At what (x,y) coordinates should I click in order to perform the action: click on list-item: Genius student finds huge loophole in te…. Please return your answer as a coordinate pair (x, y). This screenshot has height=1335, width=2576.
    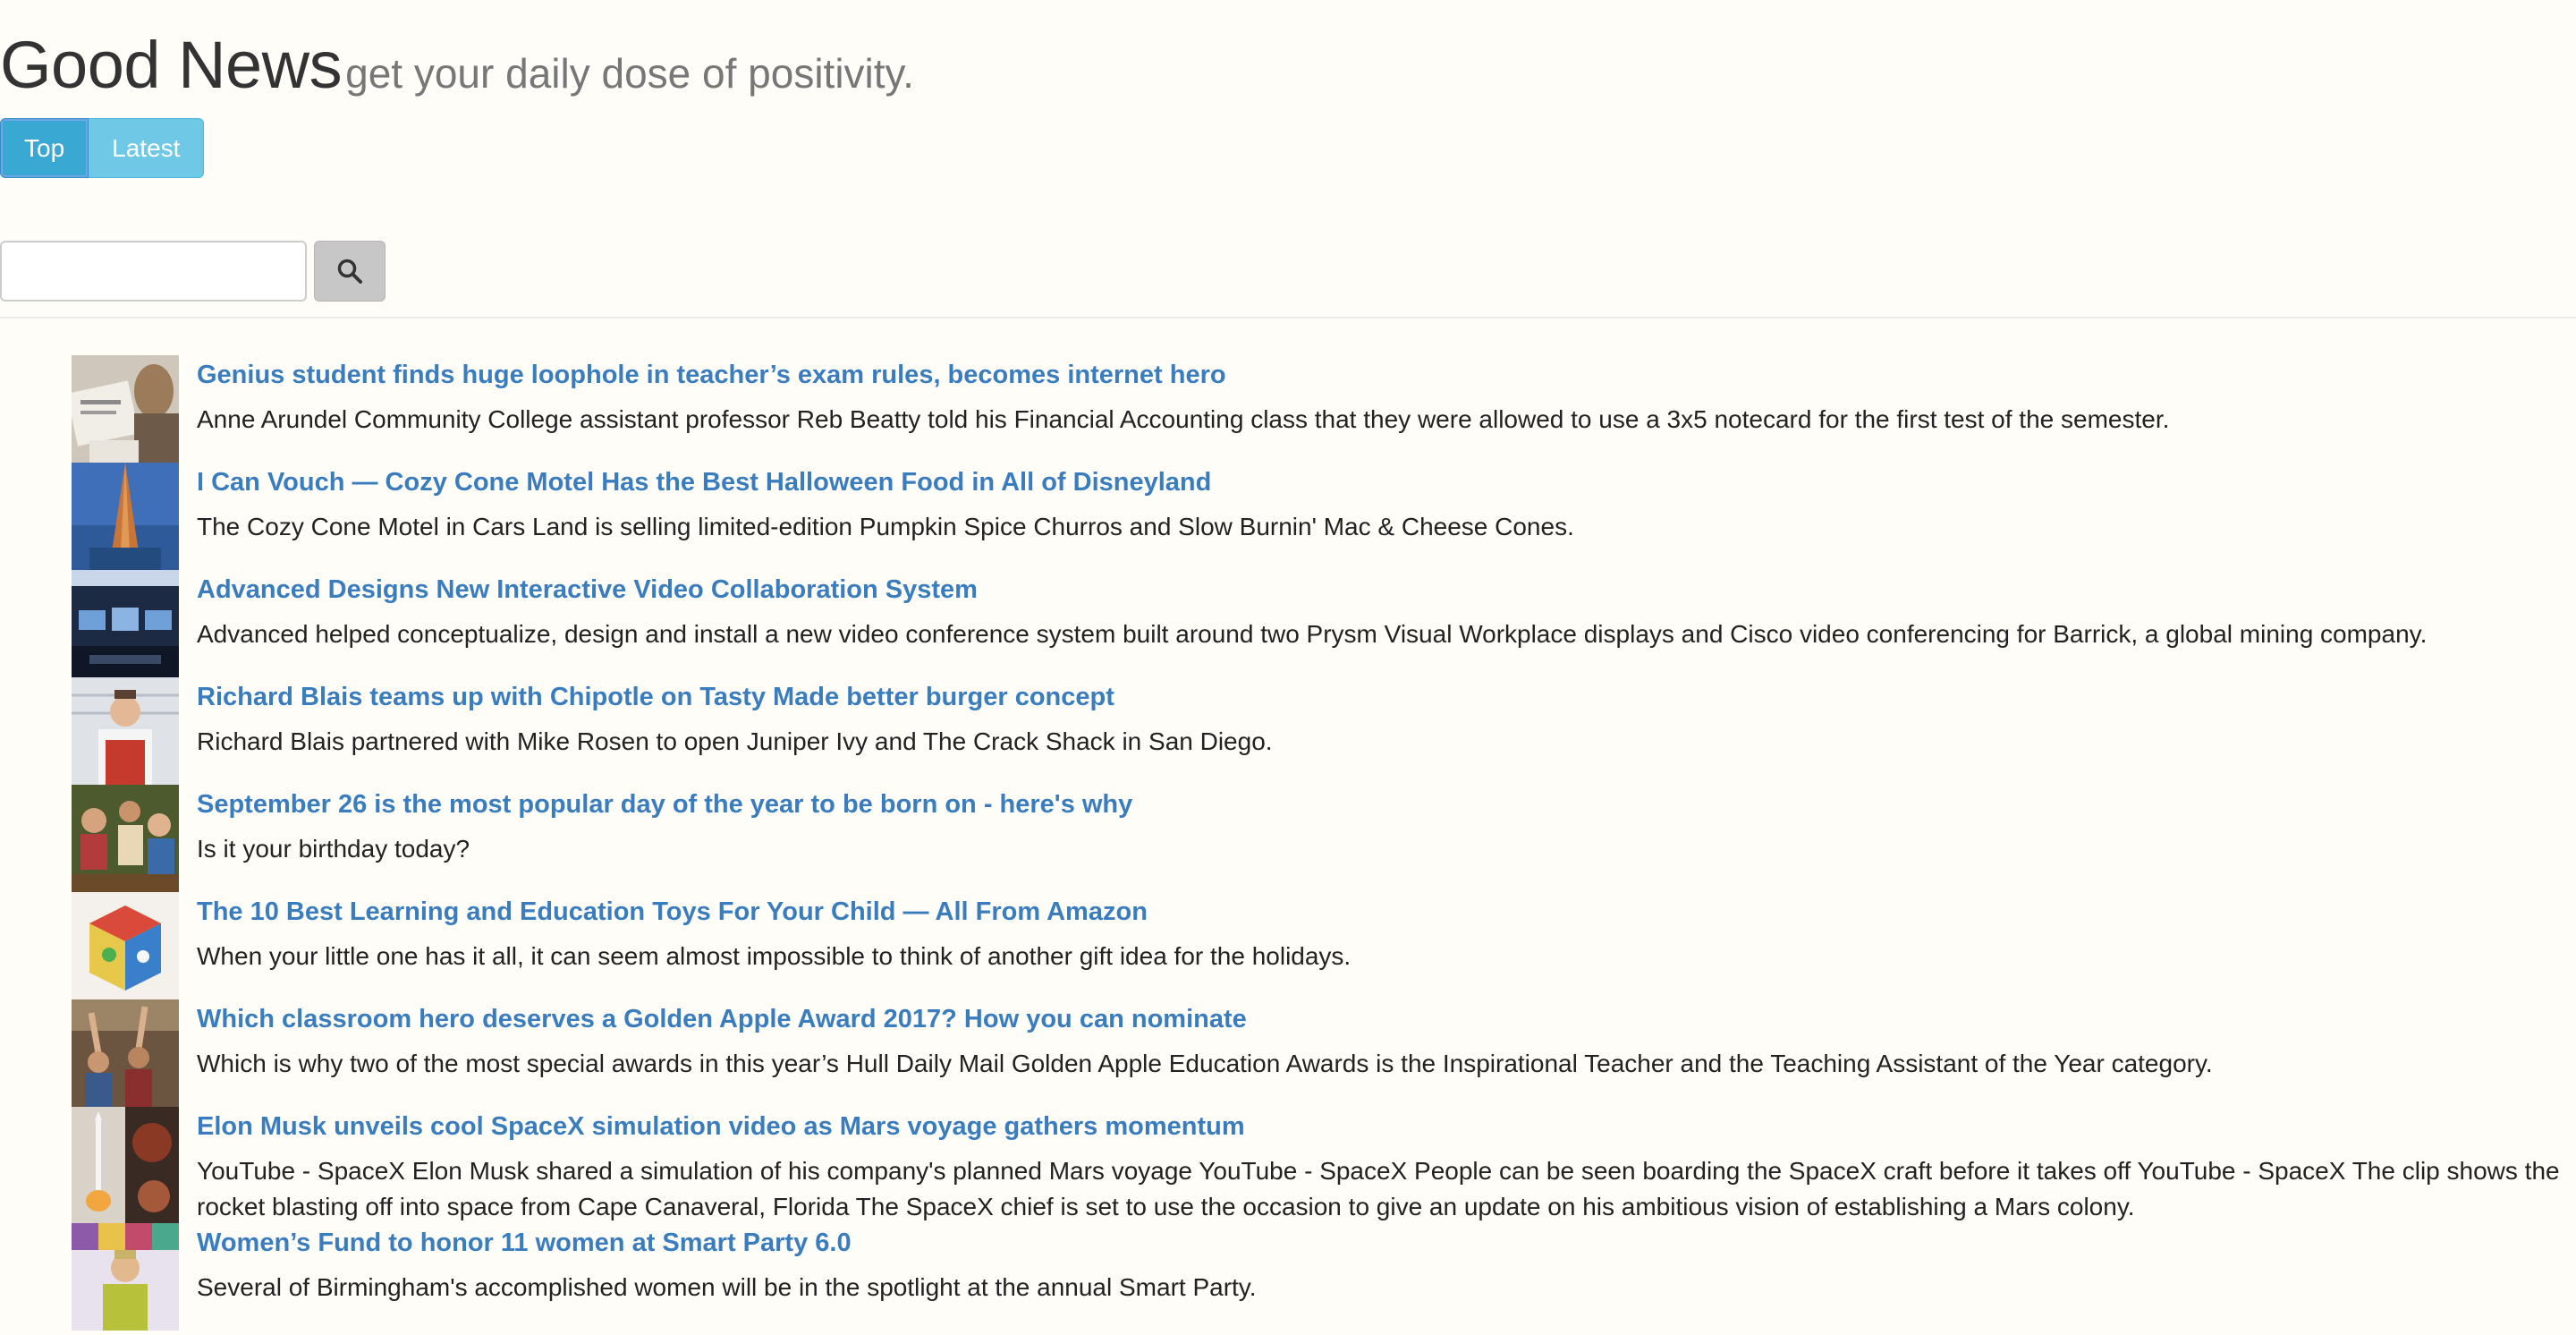
    Looking at the image, I should click on (1324, 409).